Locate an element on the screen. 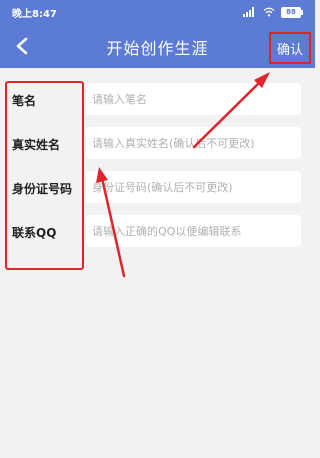  status-icons: 88 is located at coordinates (273, 12).